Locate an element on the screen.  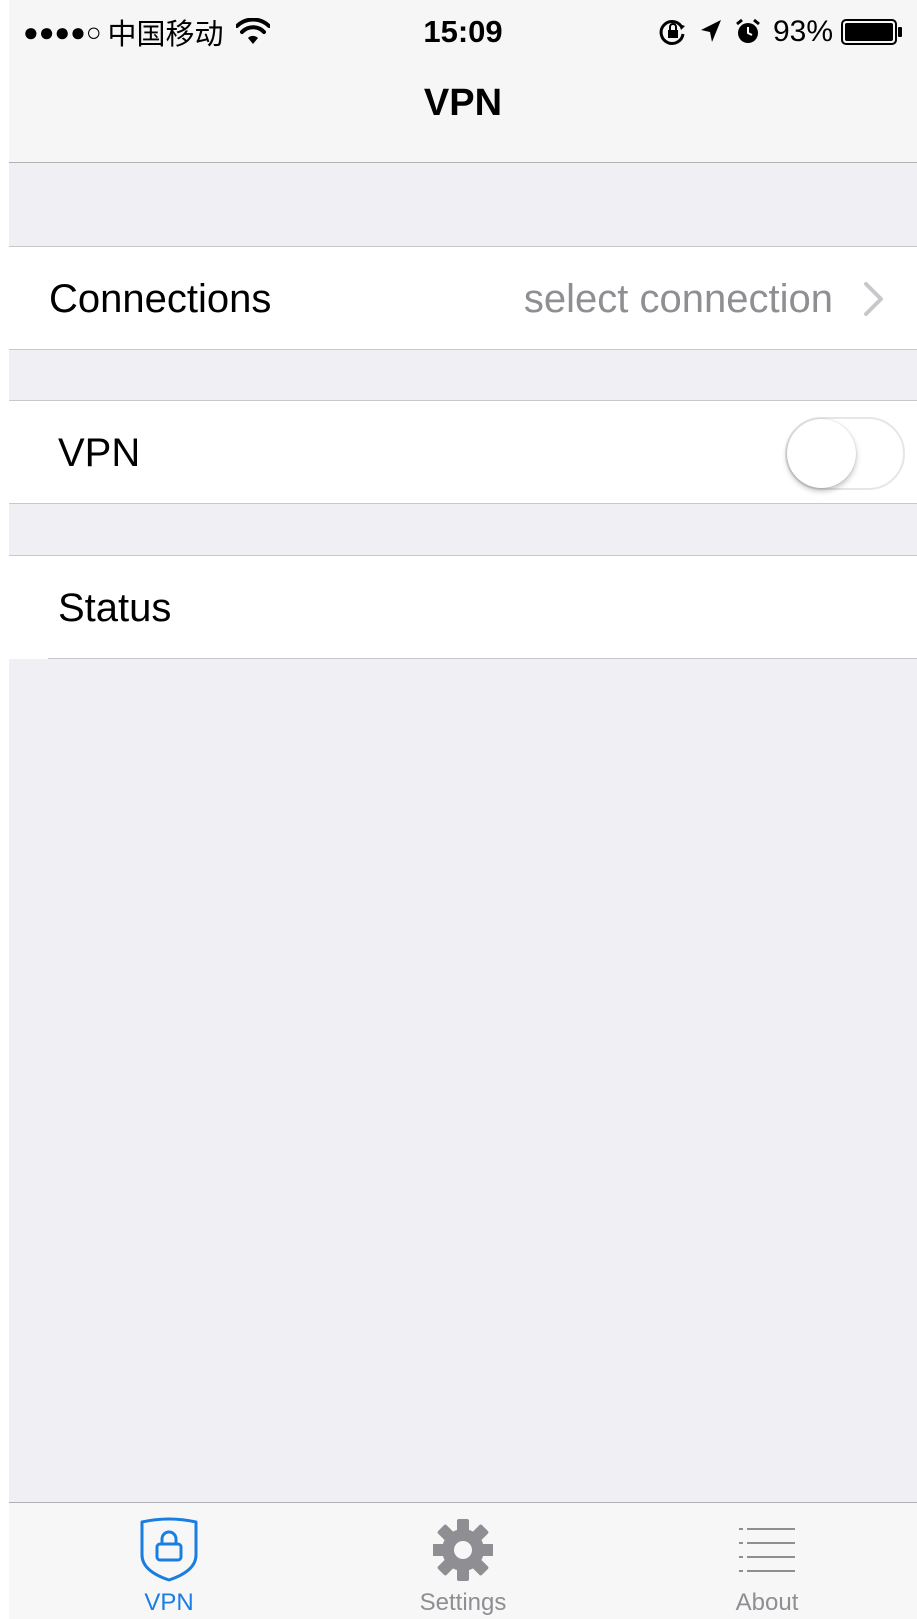
cell-separator is located at coordinates (482, 658).